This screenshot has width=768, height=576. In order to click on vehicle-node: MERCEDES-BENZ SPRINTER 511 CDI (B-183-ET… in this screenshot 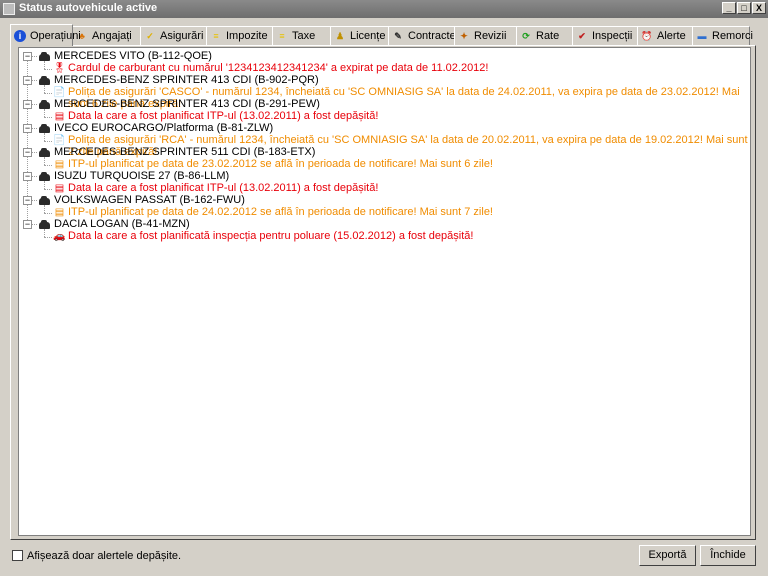, I will do `click(184, 152)`.